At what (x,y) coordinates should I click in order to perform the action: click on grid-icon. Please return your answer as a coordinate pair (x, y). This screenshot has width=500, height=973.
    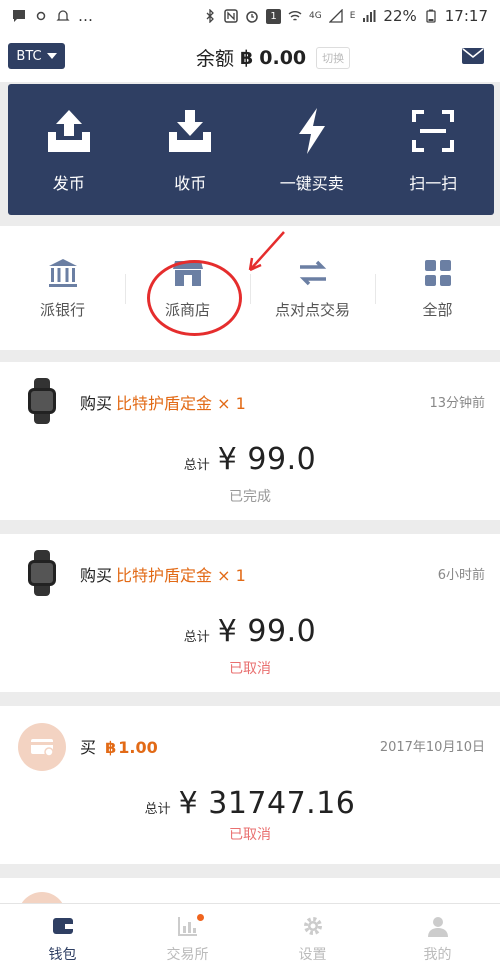
    Looking at the image, I should click on (437, 272).